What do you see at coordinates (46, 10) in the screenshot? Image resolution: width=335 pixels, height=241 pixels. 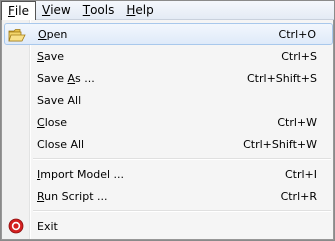 I see `menu-view-access-key: V` at bounding box center [46, 10].